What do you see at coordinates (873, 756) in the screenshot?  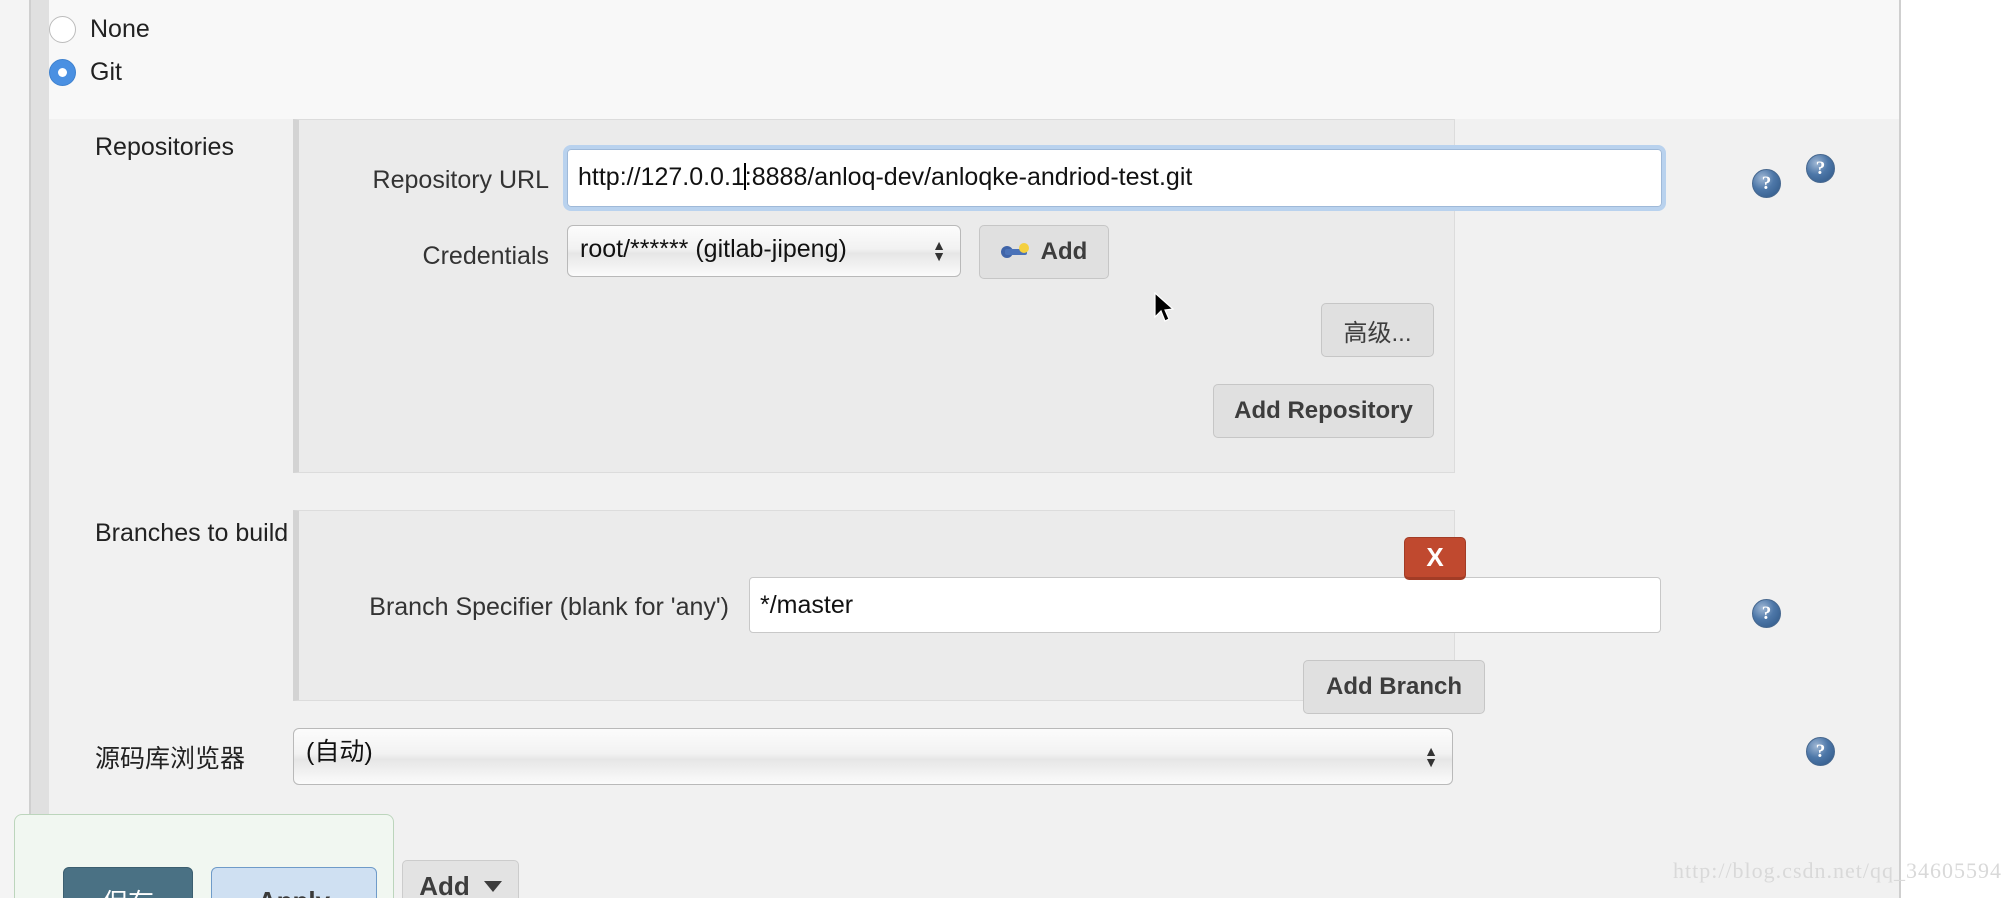 I see `source-browser-select: (自动) ▲ ▼` at bounding box center [873, 756].